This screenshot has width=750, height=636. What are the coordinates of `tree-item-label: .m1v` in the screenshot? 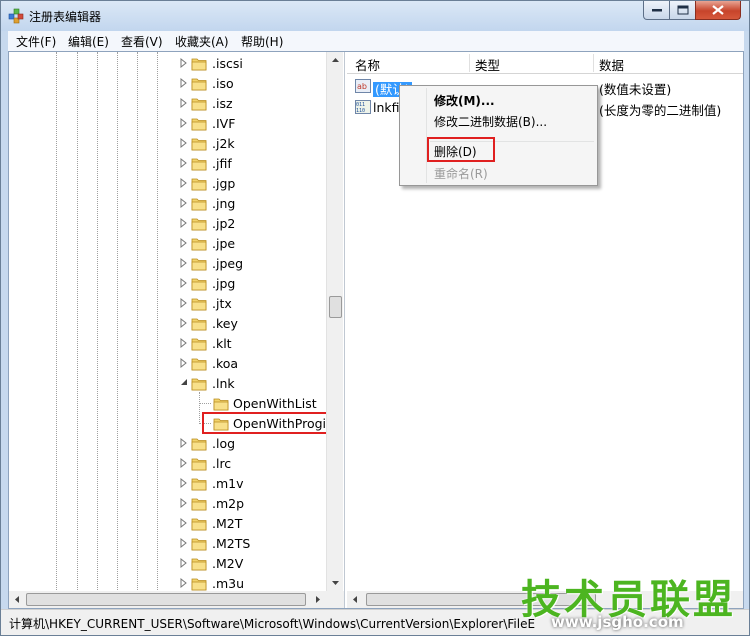 It's located at (228, 483).